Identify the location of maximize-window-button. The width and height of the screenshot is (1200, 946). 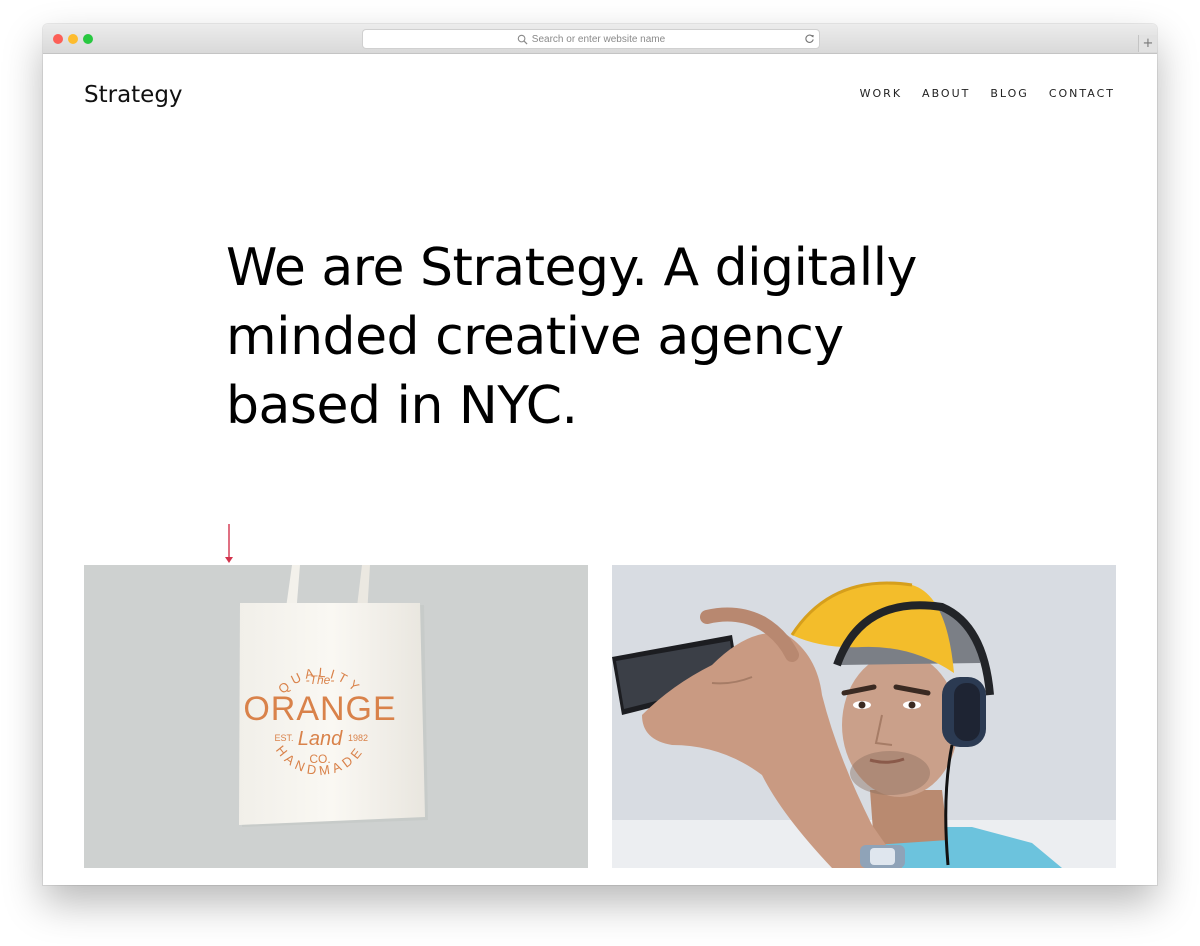
(88, 39).